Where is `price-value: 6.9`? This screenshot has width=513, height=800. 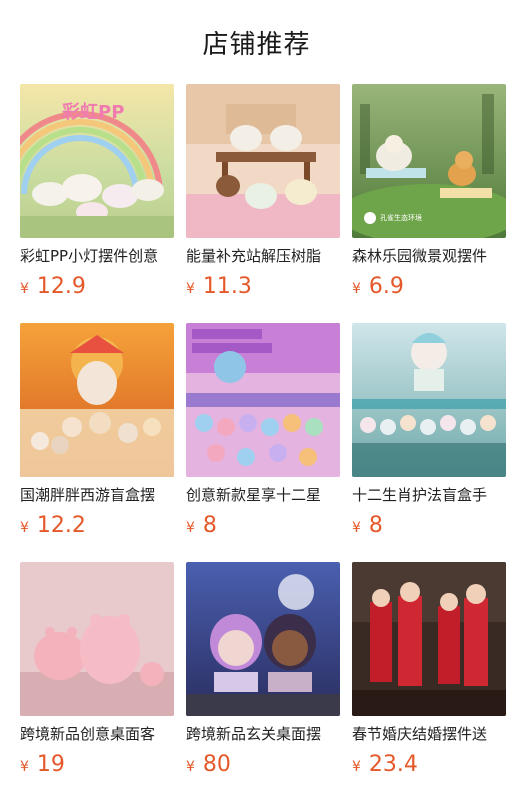
price-value: 6.9 is located at coordinates (386, 286).